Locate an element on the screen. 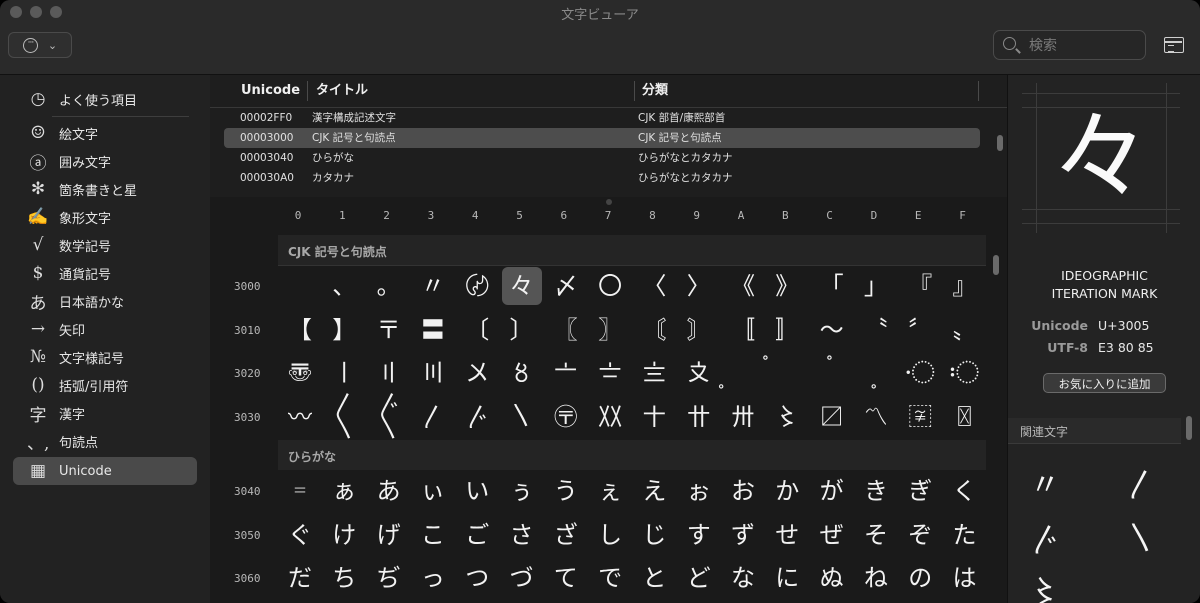 The width and height of the screenshot is (1200, 603). related-character: 〳 is located at coordinates (1141, 482).